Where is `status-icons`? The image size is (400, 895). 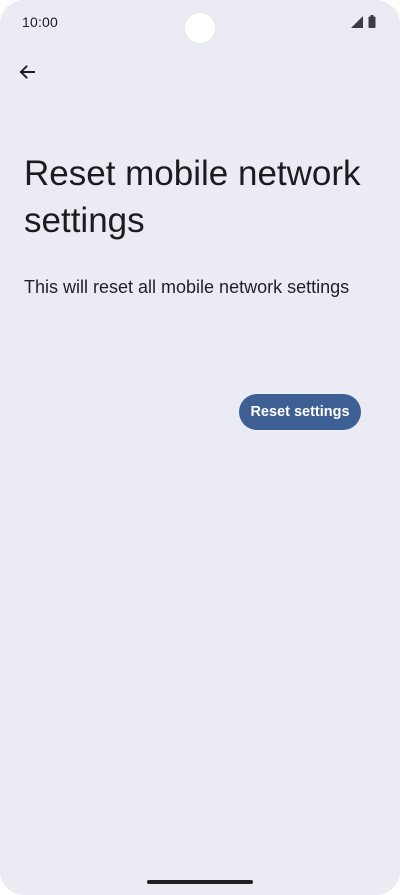 status-icons is located at coordinates (363, 24).